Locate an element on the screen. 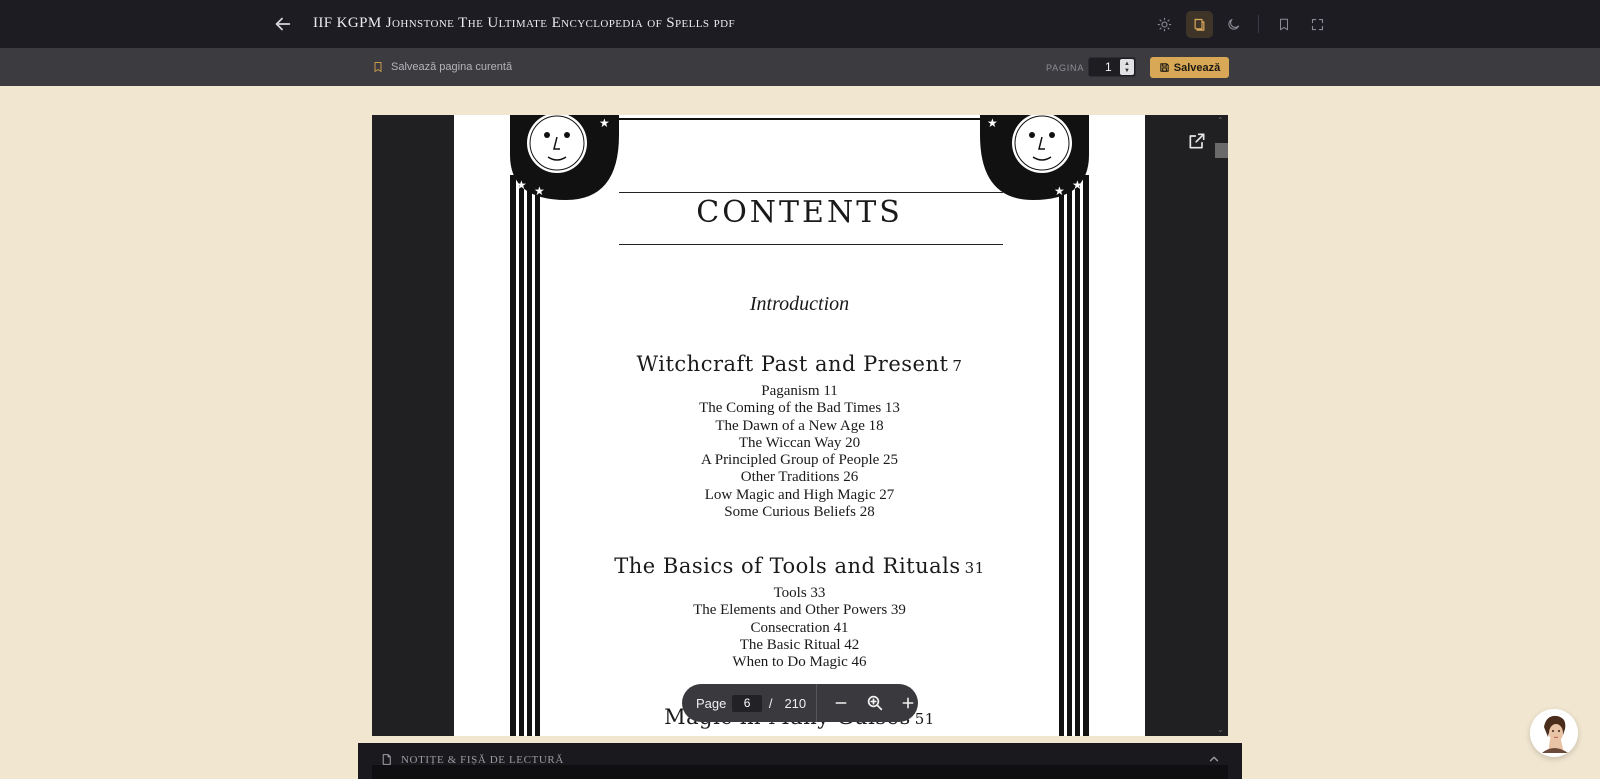 The image size is (1600, 779). save-current-page-link: Salvează pagina curentă is located at coordinates (442, 67).